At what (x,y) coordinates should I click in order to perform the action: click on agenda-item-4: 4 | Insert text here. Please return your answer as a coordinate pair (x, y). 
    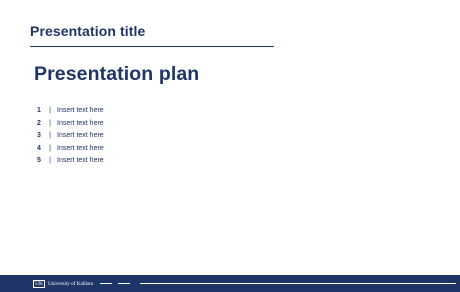
    Looking at the image, I should click on (70, 149).